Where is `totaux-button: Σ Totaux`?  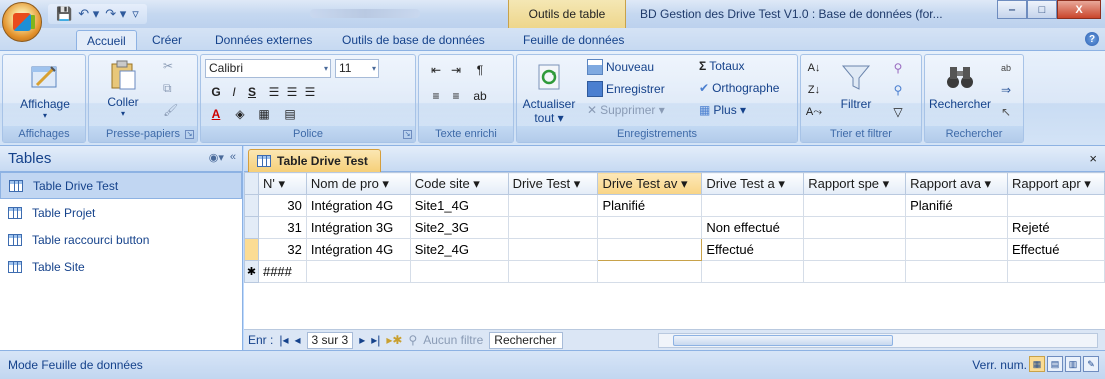 totaux-button: Σ Totaux is located at coordinates (722, 66).